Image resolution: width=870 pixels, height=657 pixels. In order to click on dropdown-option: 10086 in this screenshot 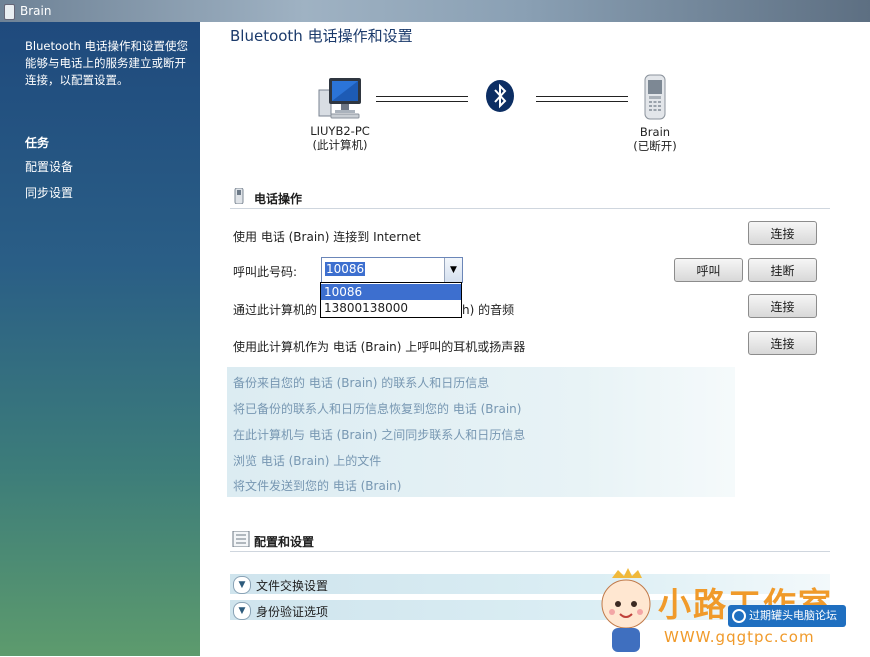, I will do `click(391, 292)`.